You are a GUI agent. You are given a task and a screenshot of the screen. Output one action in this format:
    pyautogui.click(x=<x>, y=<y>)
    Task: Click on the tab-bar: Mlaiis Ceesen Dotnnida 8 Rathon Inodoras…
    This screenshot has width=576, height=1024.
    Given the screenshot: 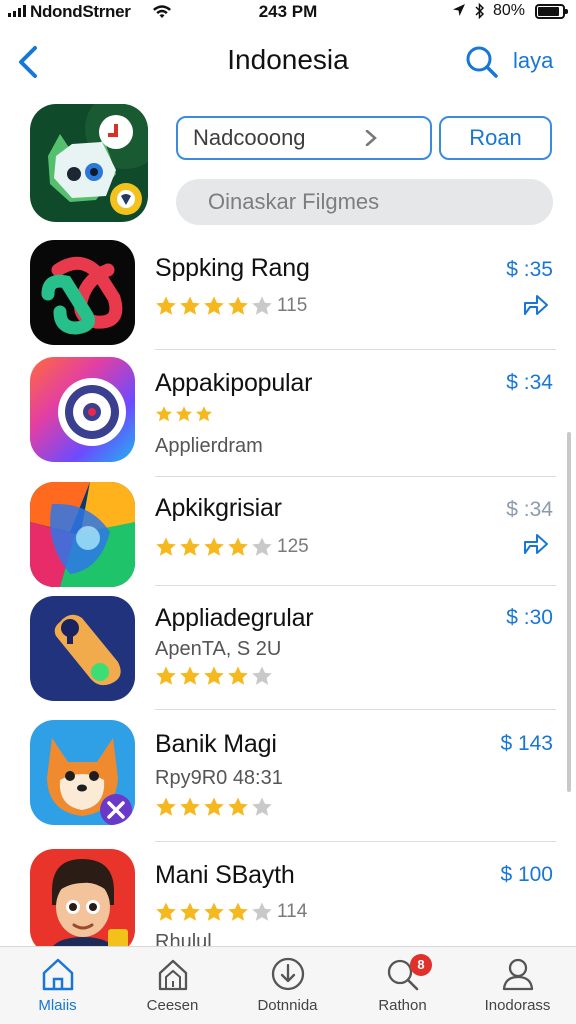 What is the action you would take?
    pyautogui.click(x=288, y=985)
    